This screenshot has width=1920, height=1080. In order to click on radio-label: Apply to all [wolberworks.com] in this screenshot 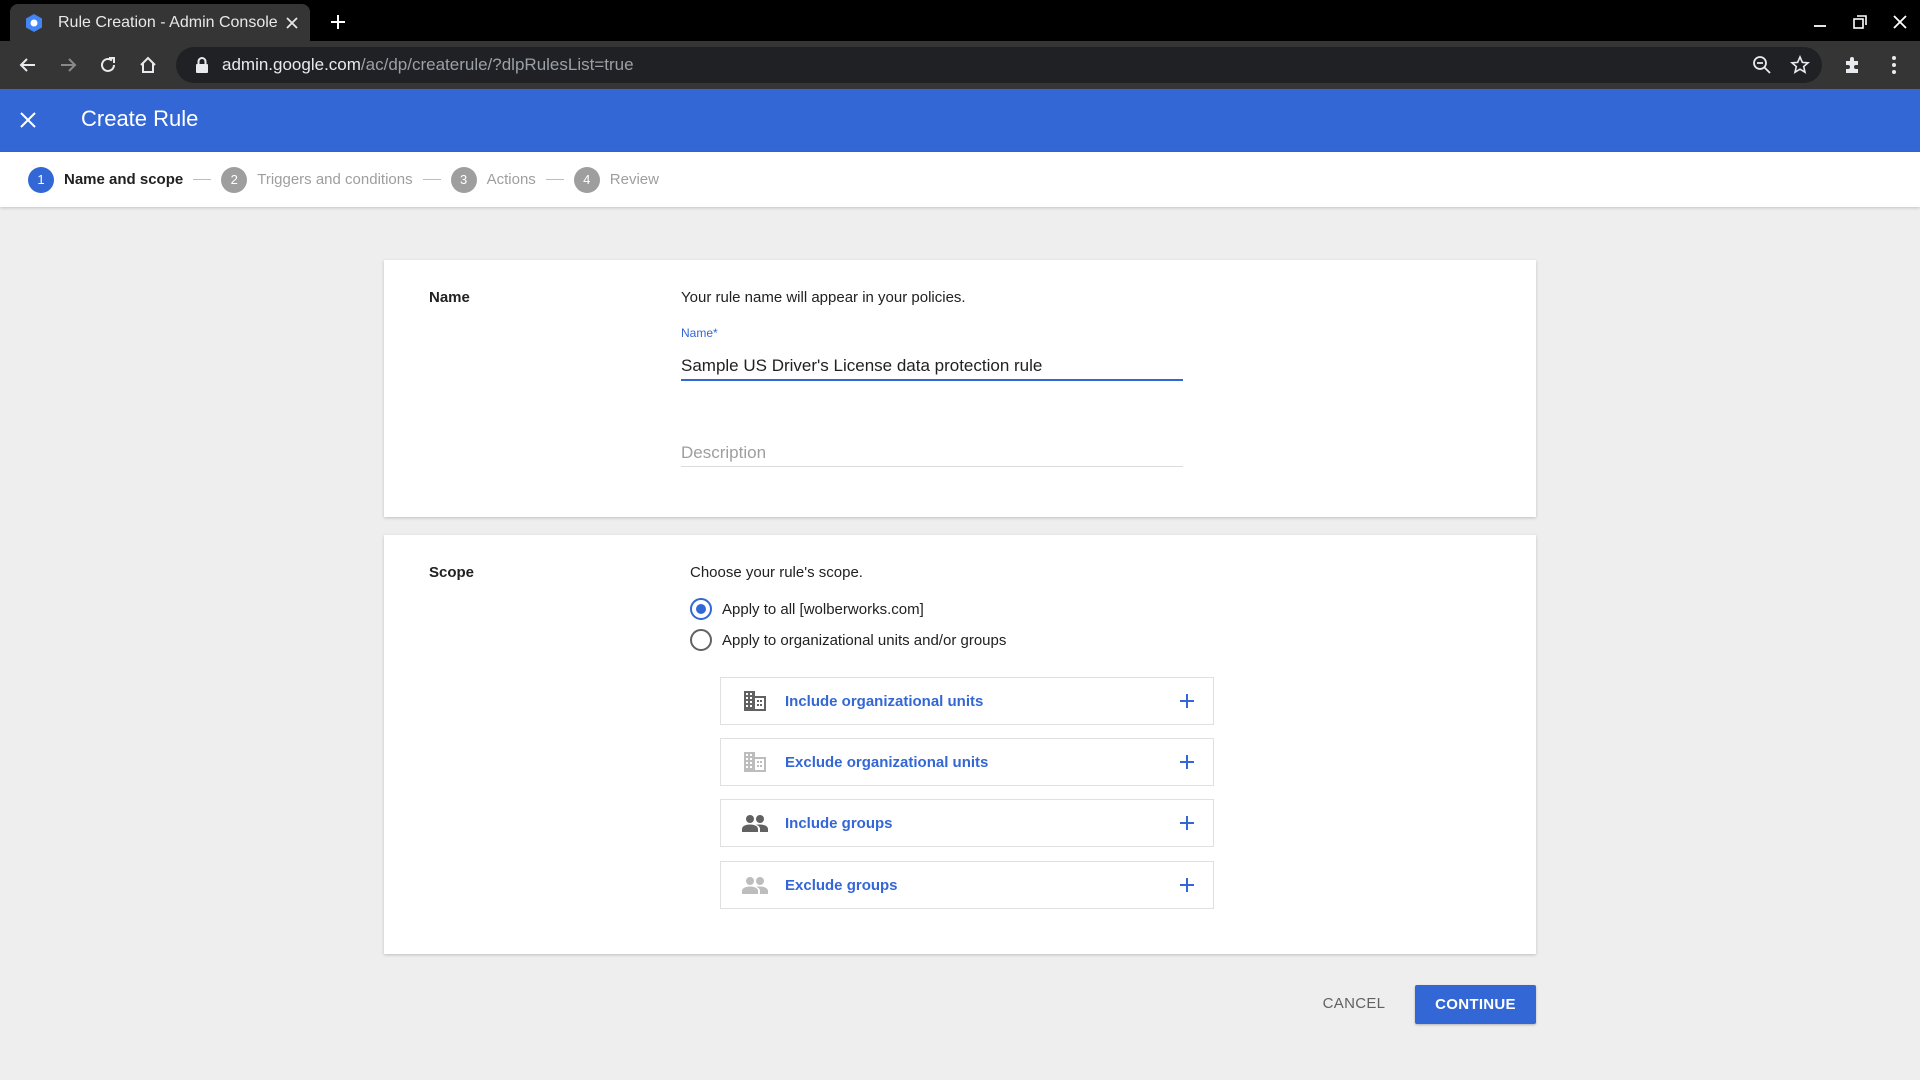, I will do `click(823, 609)`.